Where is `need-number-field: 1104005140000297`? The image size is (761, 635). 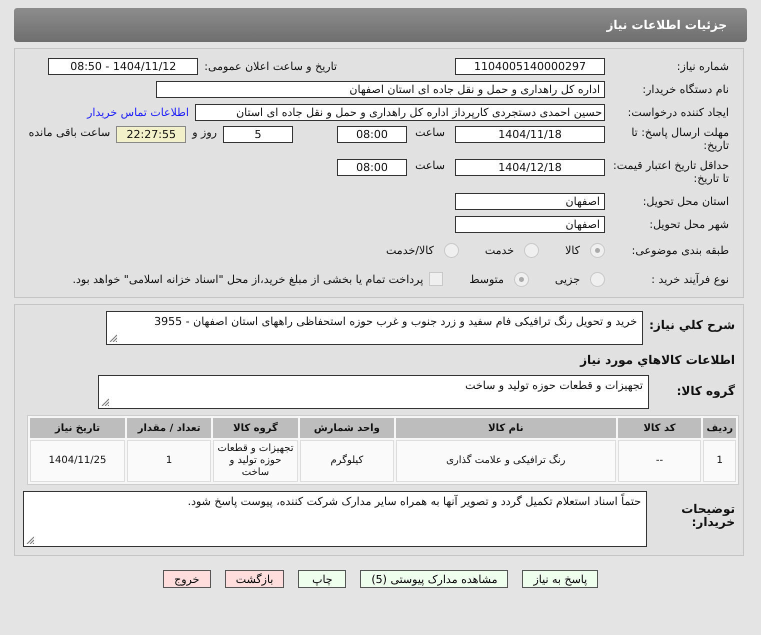
need-number-field: 1104005140000297 is located at coordinates (530, 66).